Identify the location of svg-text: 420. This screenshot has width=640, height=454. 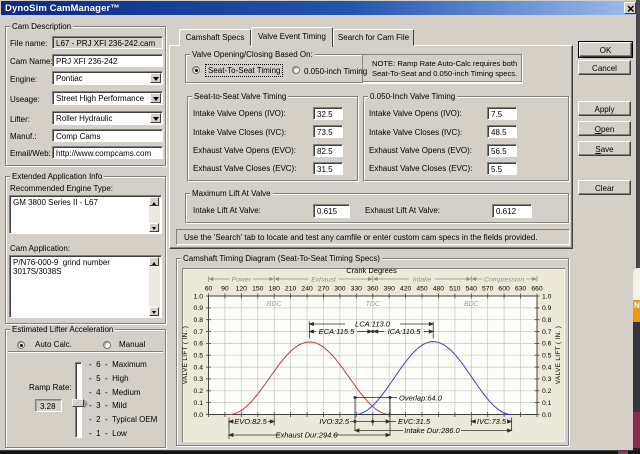
(406, 289).